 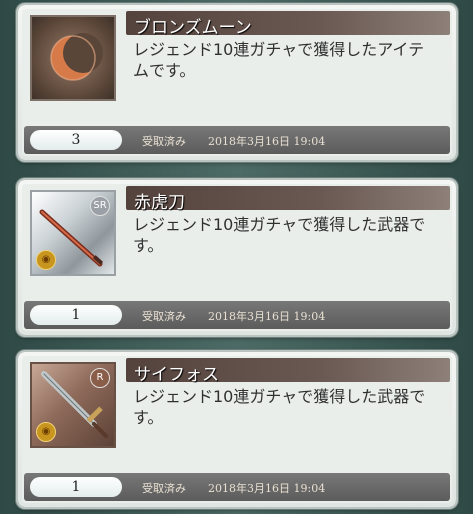 I want to click on rarity-badge: SR, so click(x=100, y=206).